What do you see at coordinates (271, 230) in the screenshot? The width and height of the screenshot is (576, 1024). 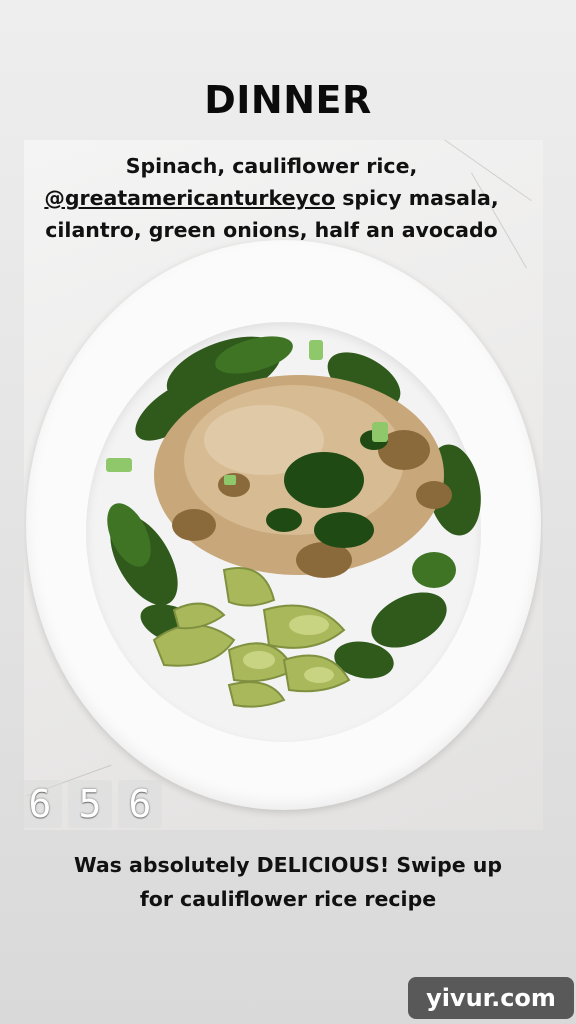 I see `caption-top-line-3: cilantro, green onions, half an avocado` at bounding box center [271, 230].